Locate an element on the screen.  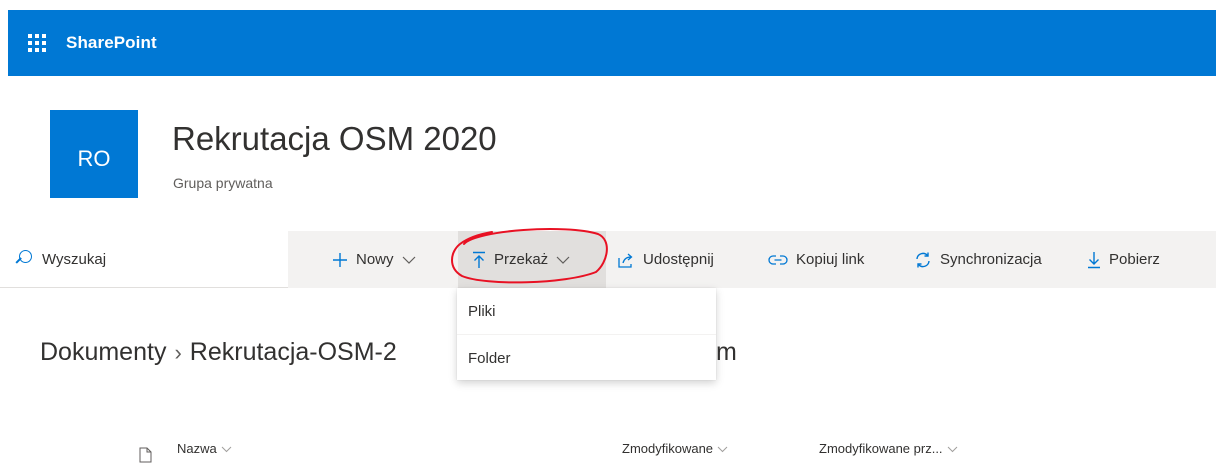
column-header-label: Zmodyfikowane is located at coordinates (668, 448).